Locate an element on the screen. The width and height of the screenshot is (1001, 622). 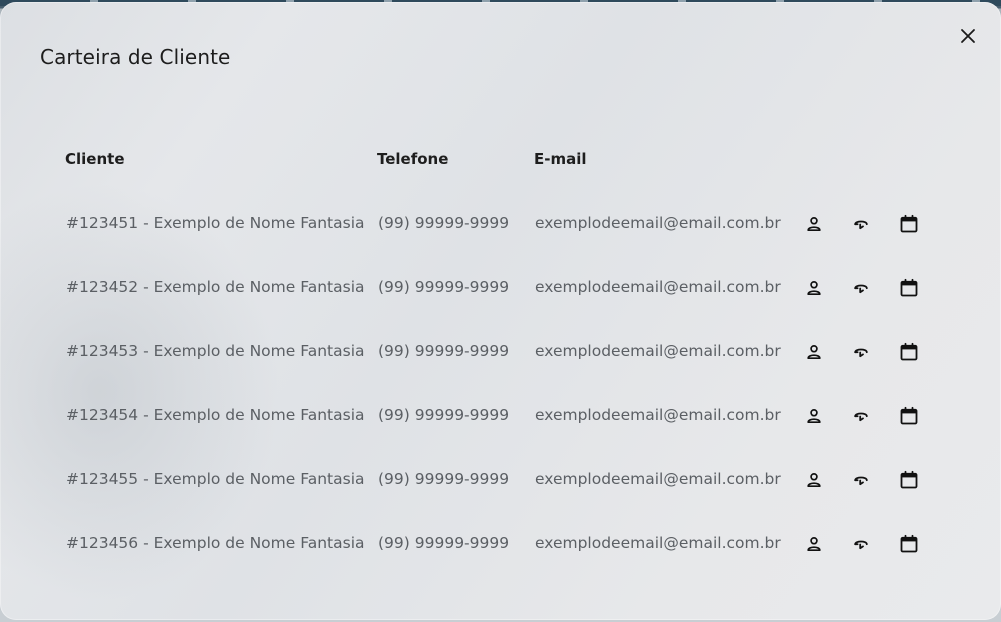
client-name-cell: #123451 - Exemplo de Nome Fantasia is located at coordinates (215, 223).